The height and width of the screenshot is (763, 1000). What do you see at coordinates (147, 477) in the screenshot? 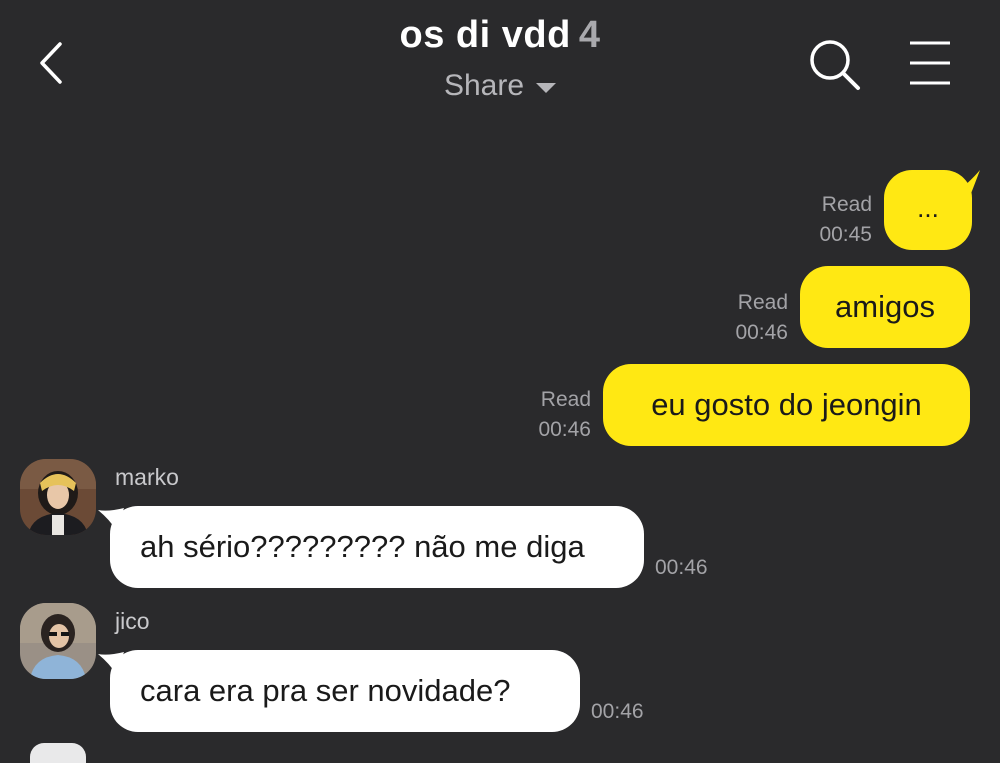
I see `sender-name: marko` at bounding box center [147, 477].